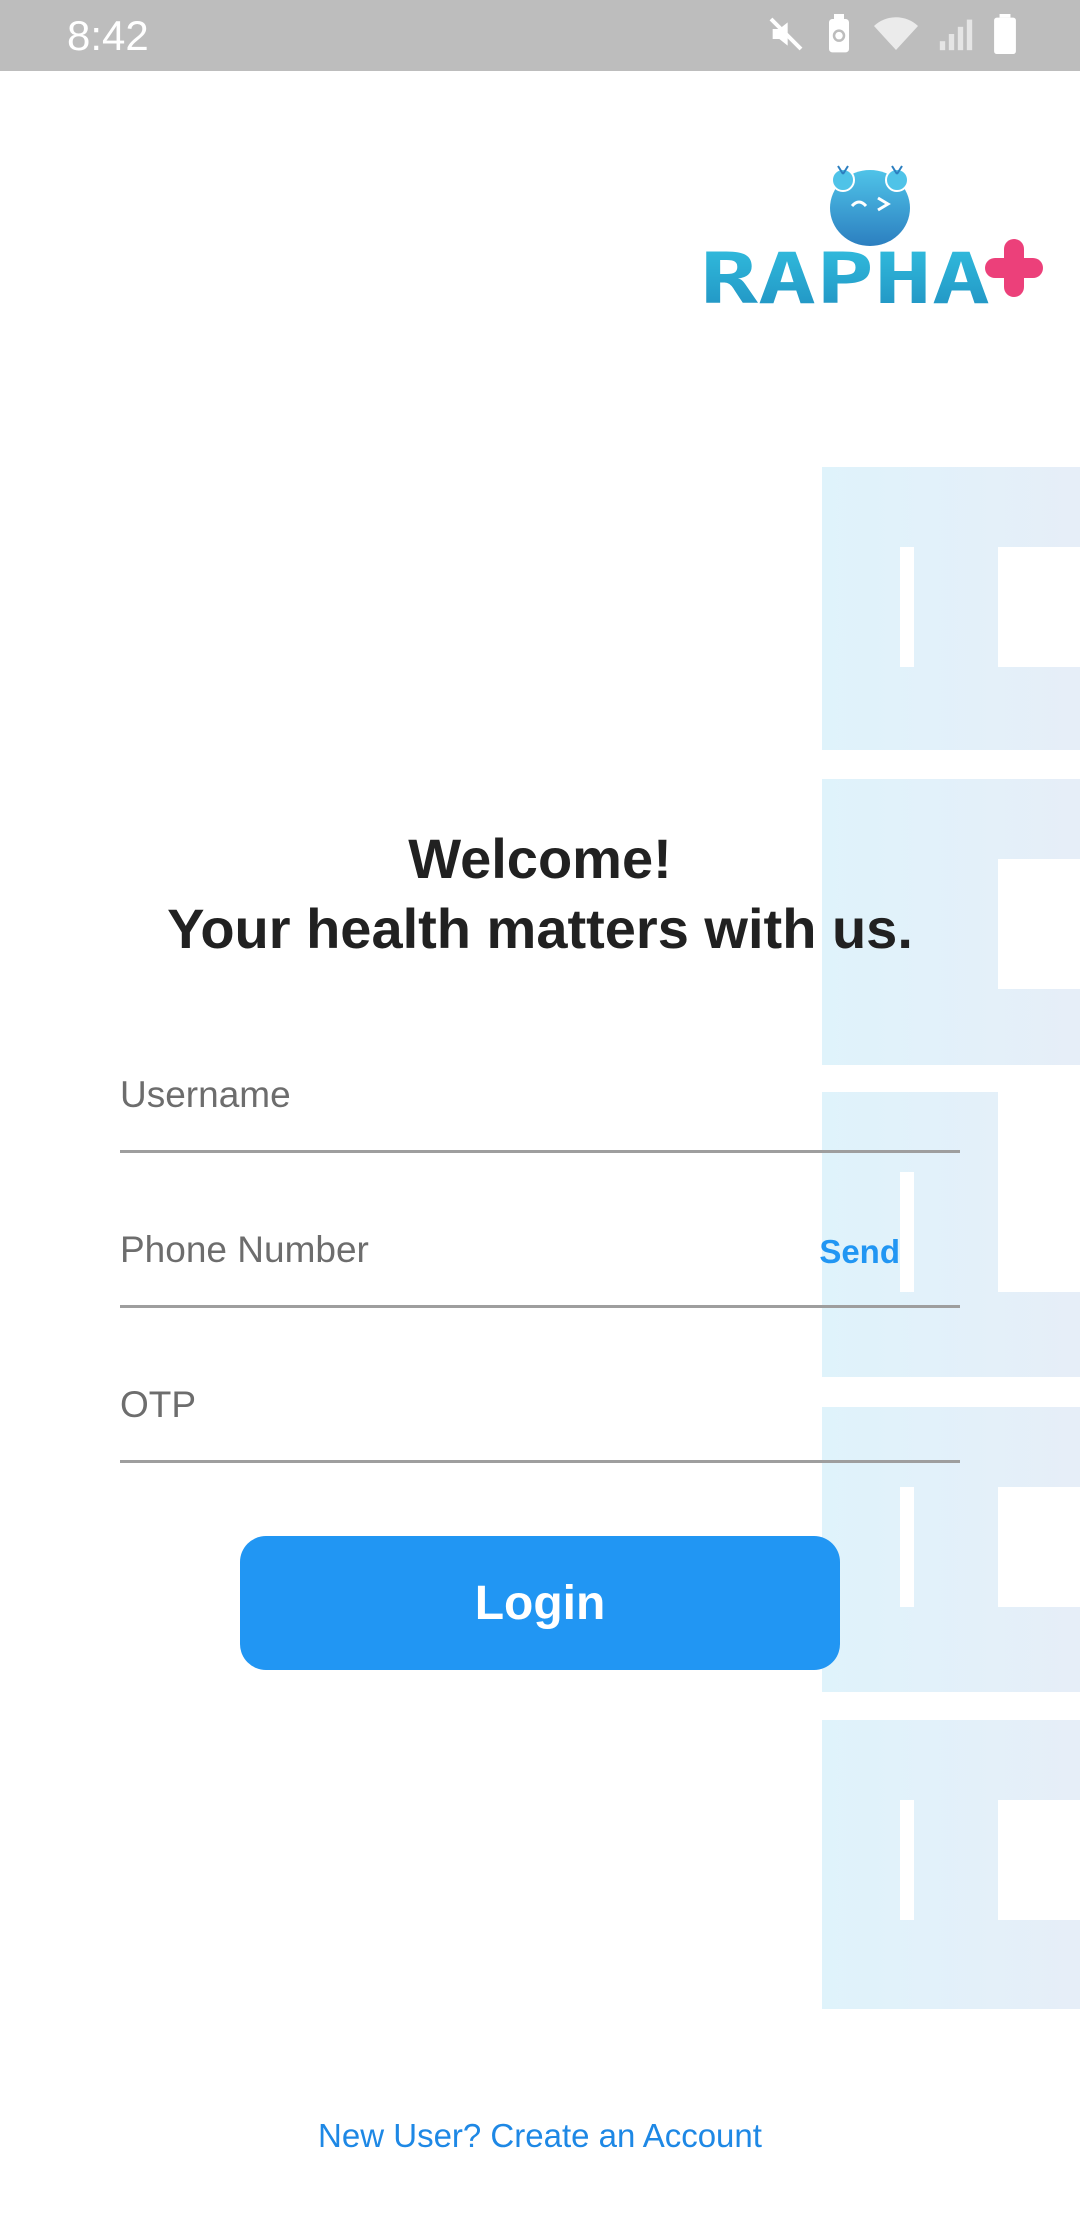 The width and height of the screenshot is (1080, 2220). I want to click on otp-input, so click(540, 1405).